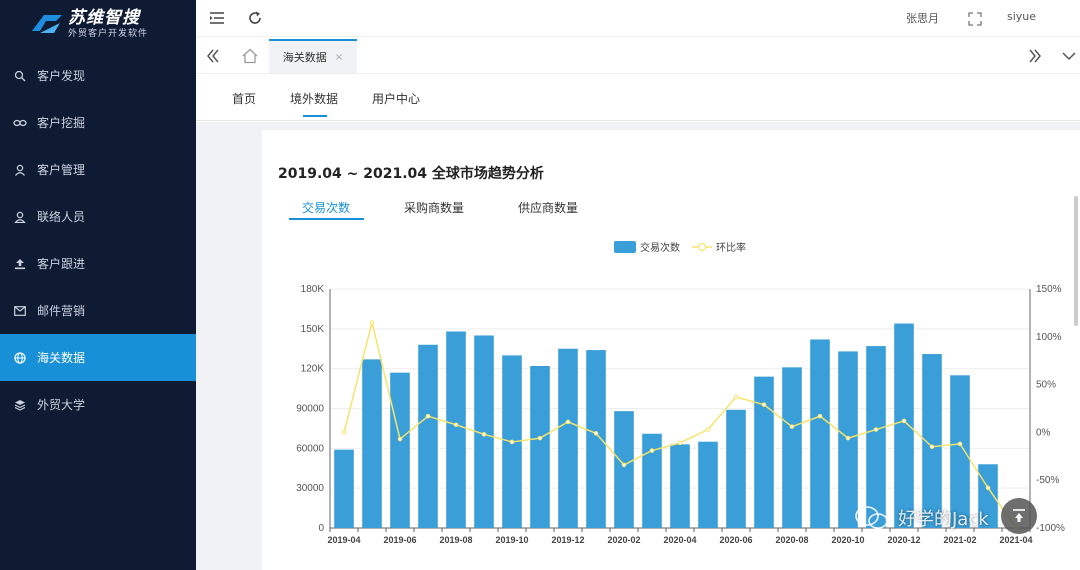 This screenshot has height=570, width=1080. Describe the element at coordinates (20, 311) in the screenshot. I see `mail-icon` at that location.